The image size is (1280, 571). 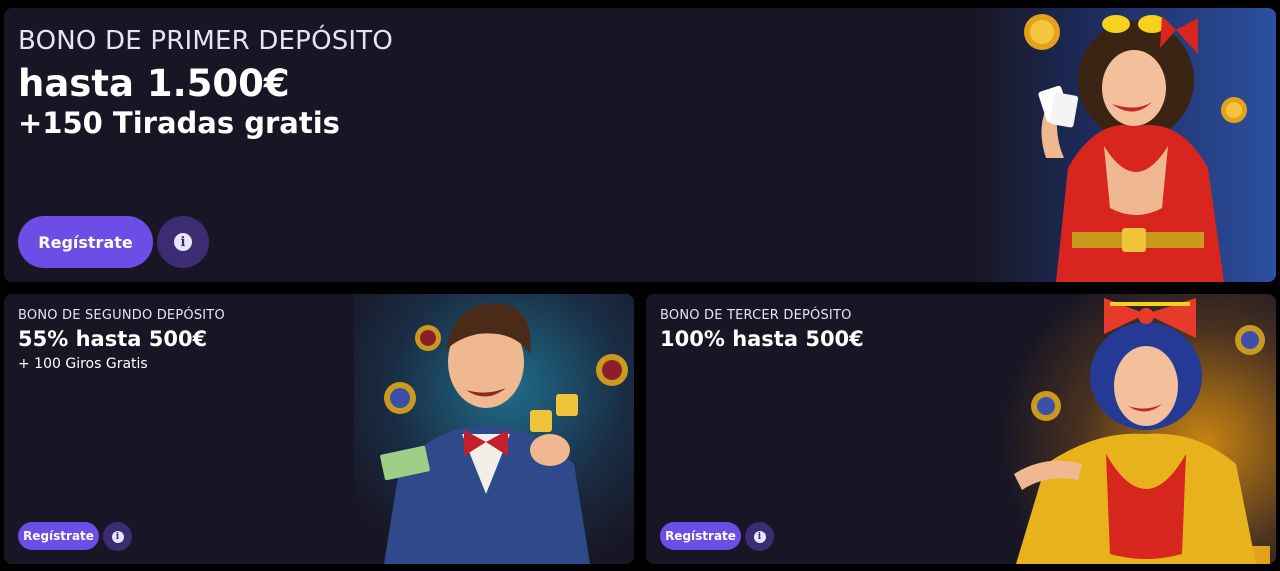 I want to click on promo-headline: 100% hasta 500€, so click(x=762, y=339).